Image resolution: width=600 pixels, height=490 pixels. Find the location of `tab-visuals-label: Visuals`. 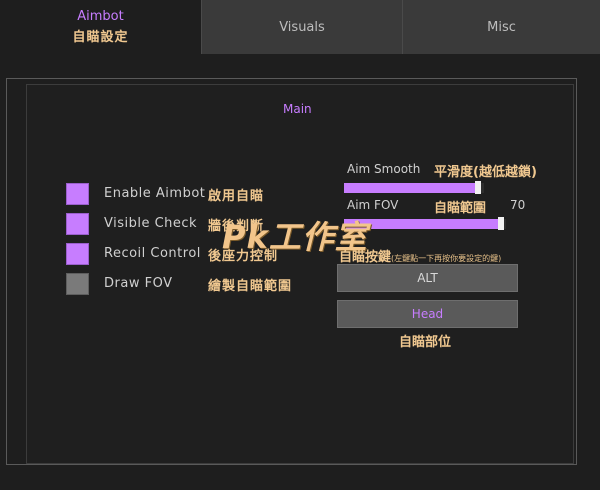

tab-visuals-label: Visuals is located at coordinates (302, 27).